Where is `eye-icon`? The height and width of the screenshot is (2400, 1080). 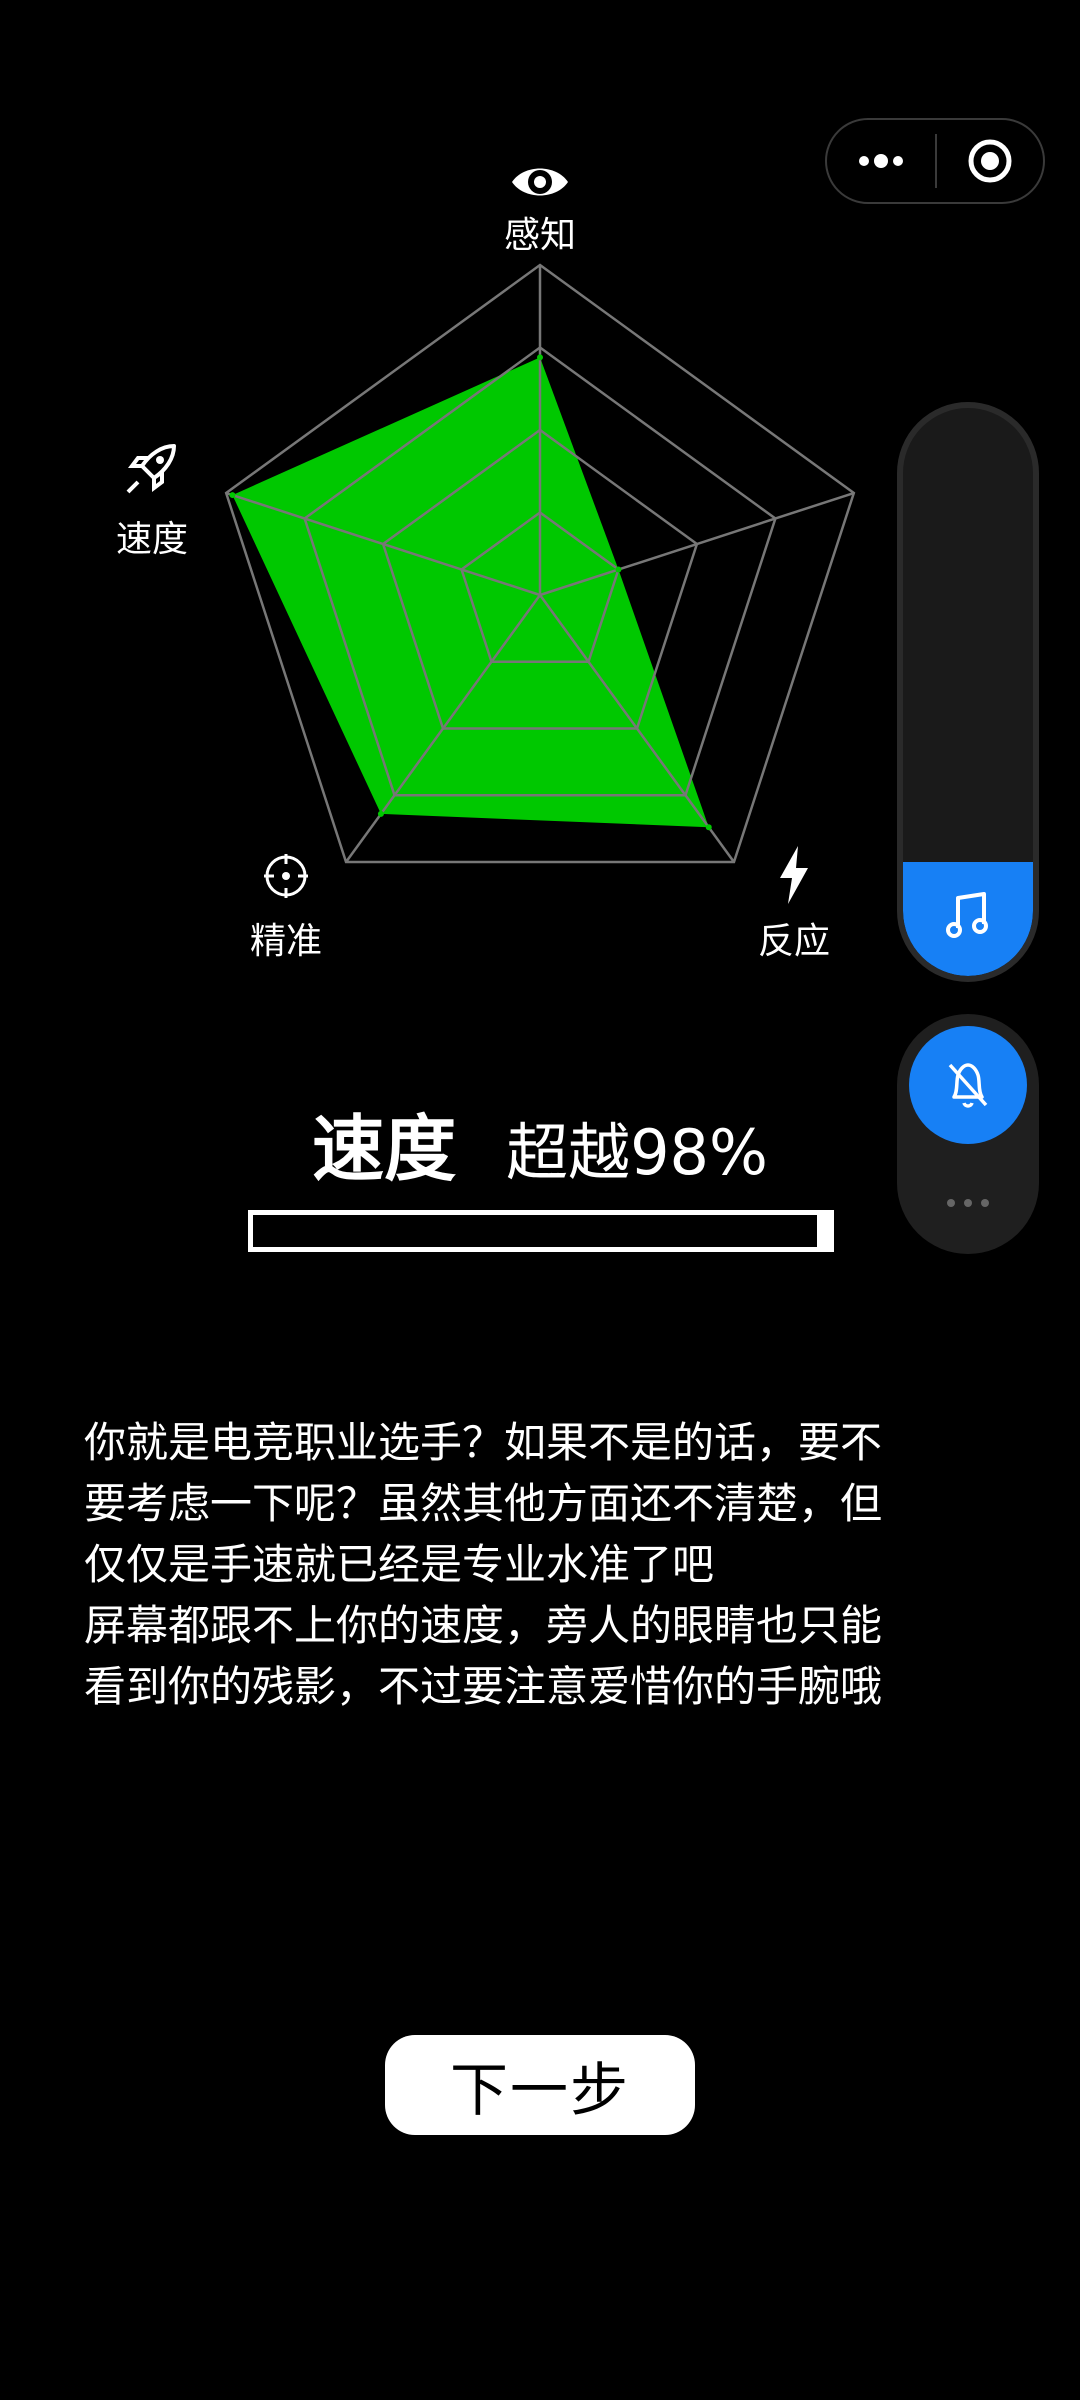 eye-icon is located at coordinates (540, 182).